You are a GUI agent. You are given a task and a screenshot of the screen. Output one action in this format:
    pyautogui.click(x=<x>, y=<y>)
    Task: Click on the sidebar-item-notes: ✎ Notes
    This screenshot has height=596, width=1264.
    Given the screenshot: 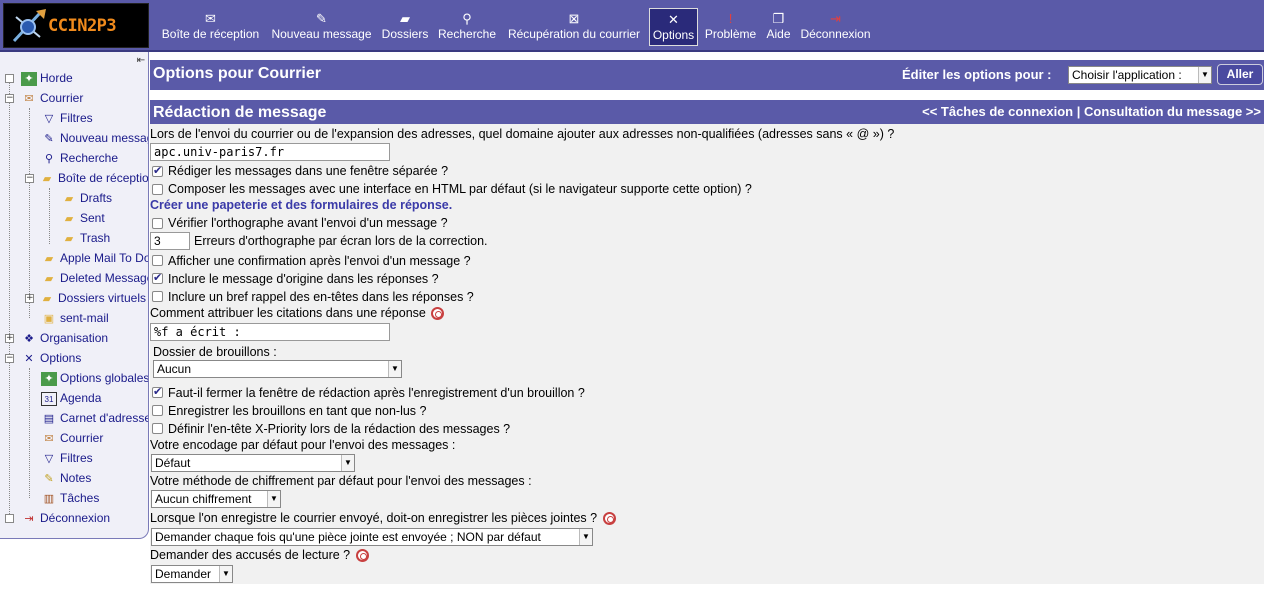 What is the action you would take?
    pyautogui.click(x=66, y=478)
    